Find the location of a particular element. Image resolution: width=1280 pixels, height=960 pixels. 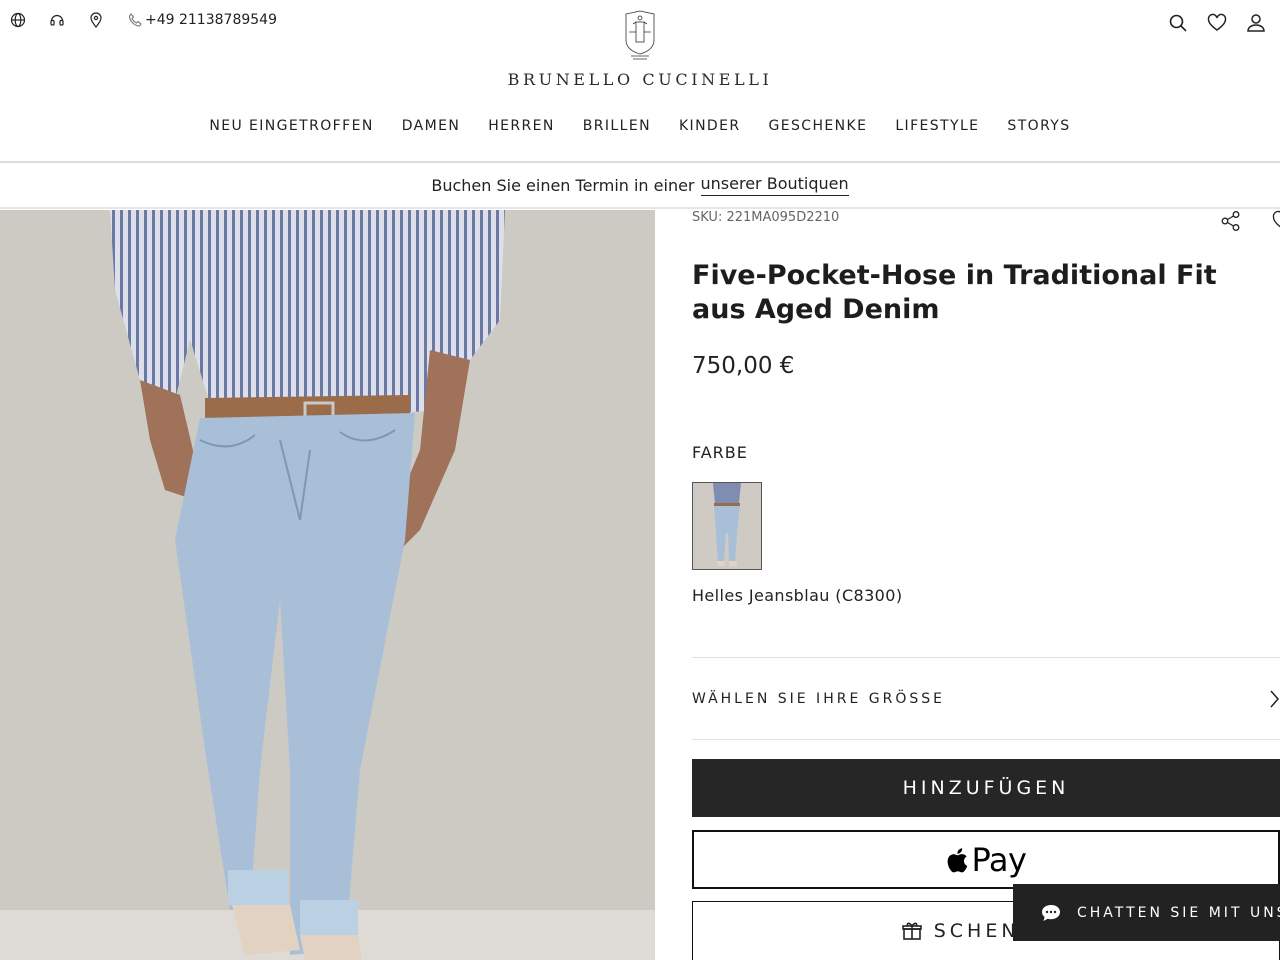

chat-widget: CHATTEN SIE MIT UNS is located at coordinates (1146, 912).